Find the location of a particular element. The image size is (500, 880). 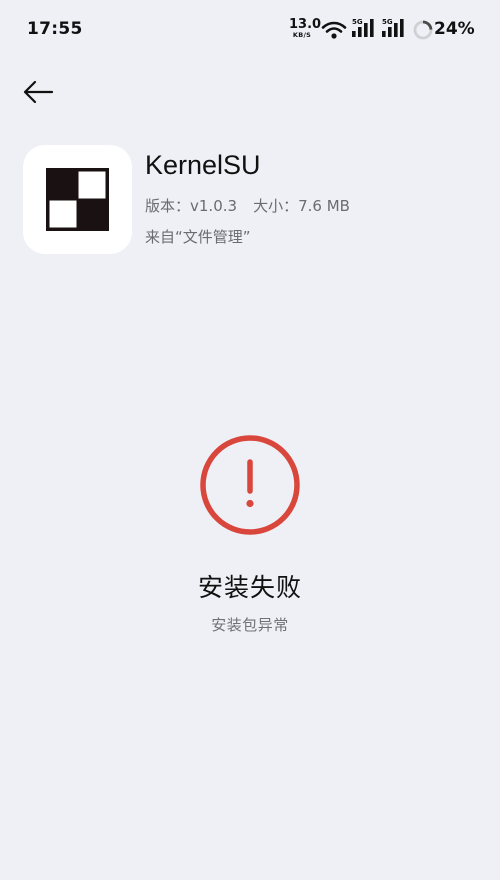

battery-percent: 24% is located at coordinates (454, 29).